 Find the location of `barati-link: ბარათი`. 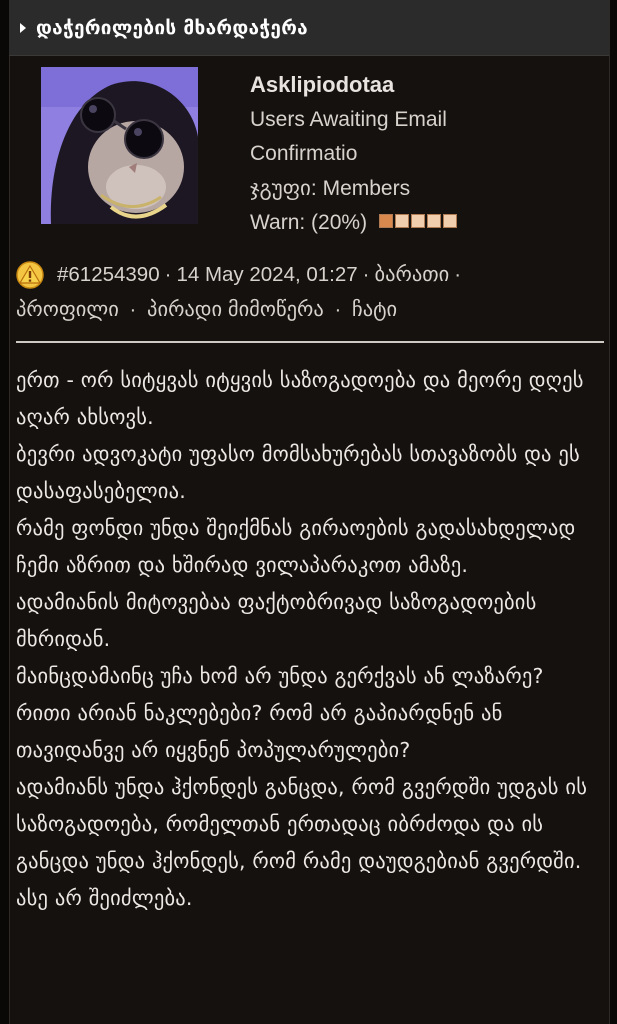

barati-link: ბარათი is located at coordinates (412, 275).